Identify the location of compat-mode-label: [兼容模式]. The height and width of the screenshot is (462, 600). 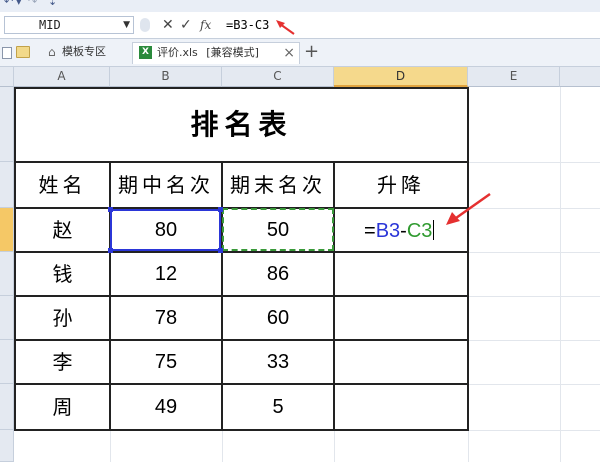
(232, 52).